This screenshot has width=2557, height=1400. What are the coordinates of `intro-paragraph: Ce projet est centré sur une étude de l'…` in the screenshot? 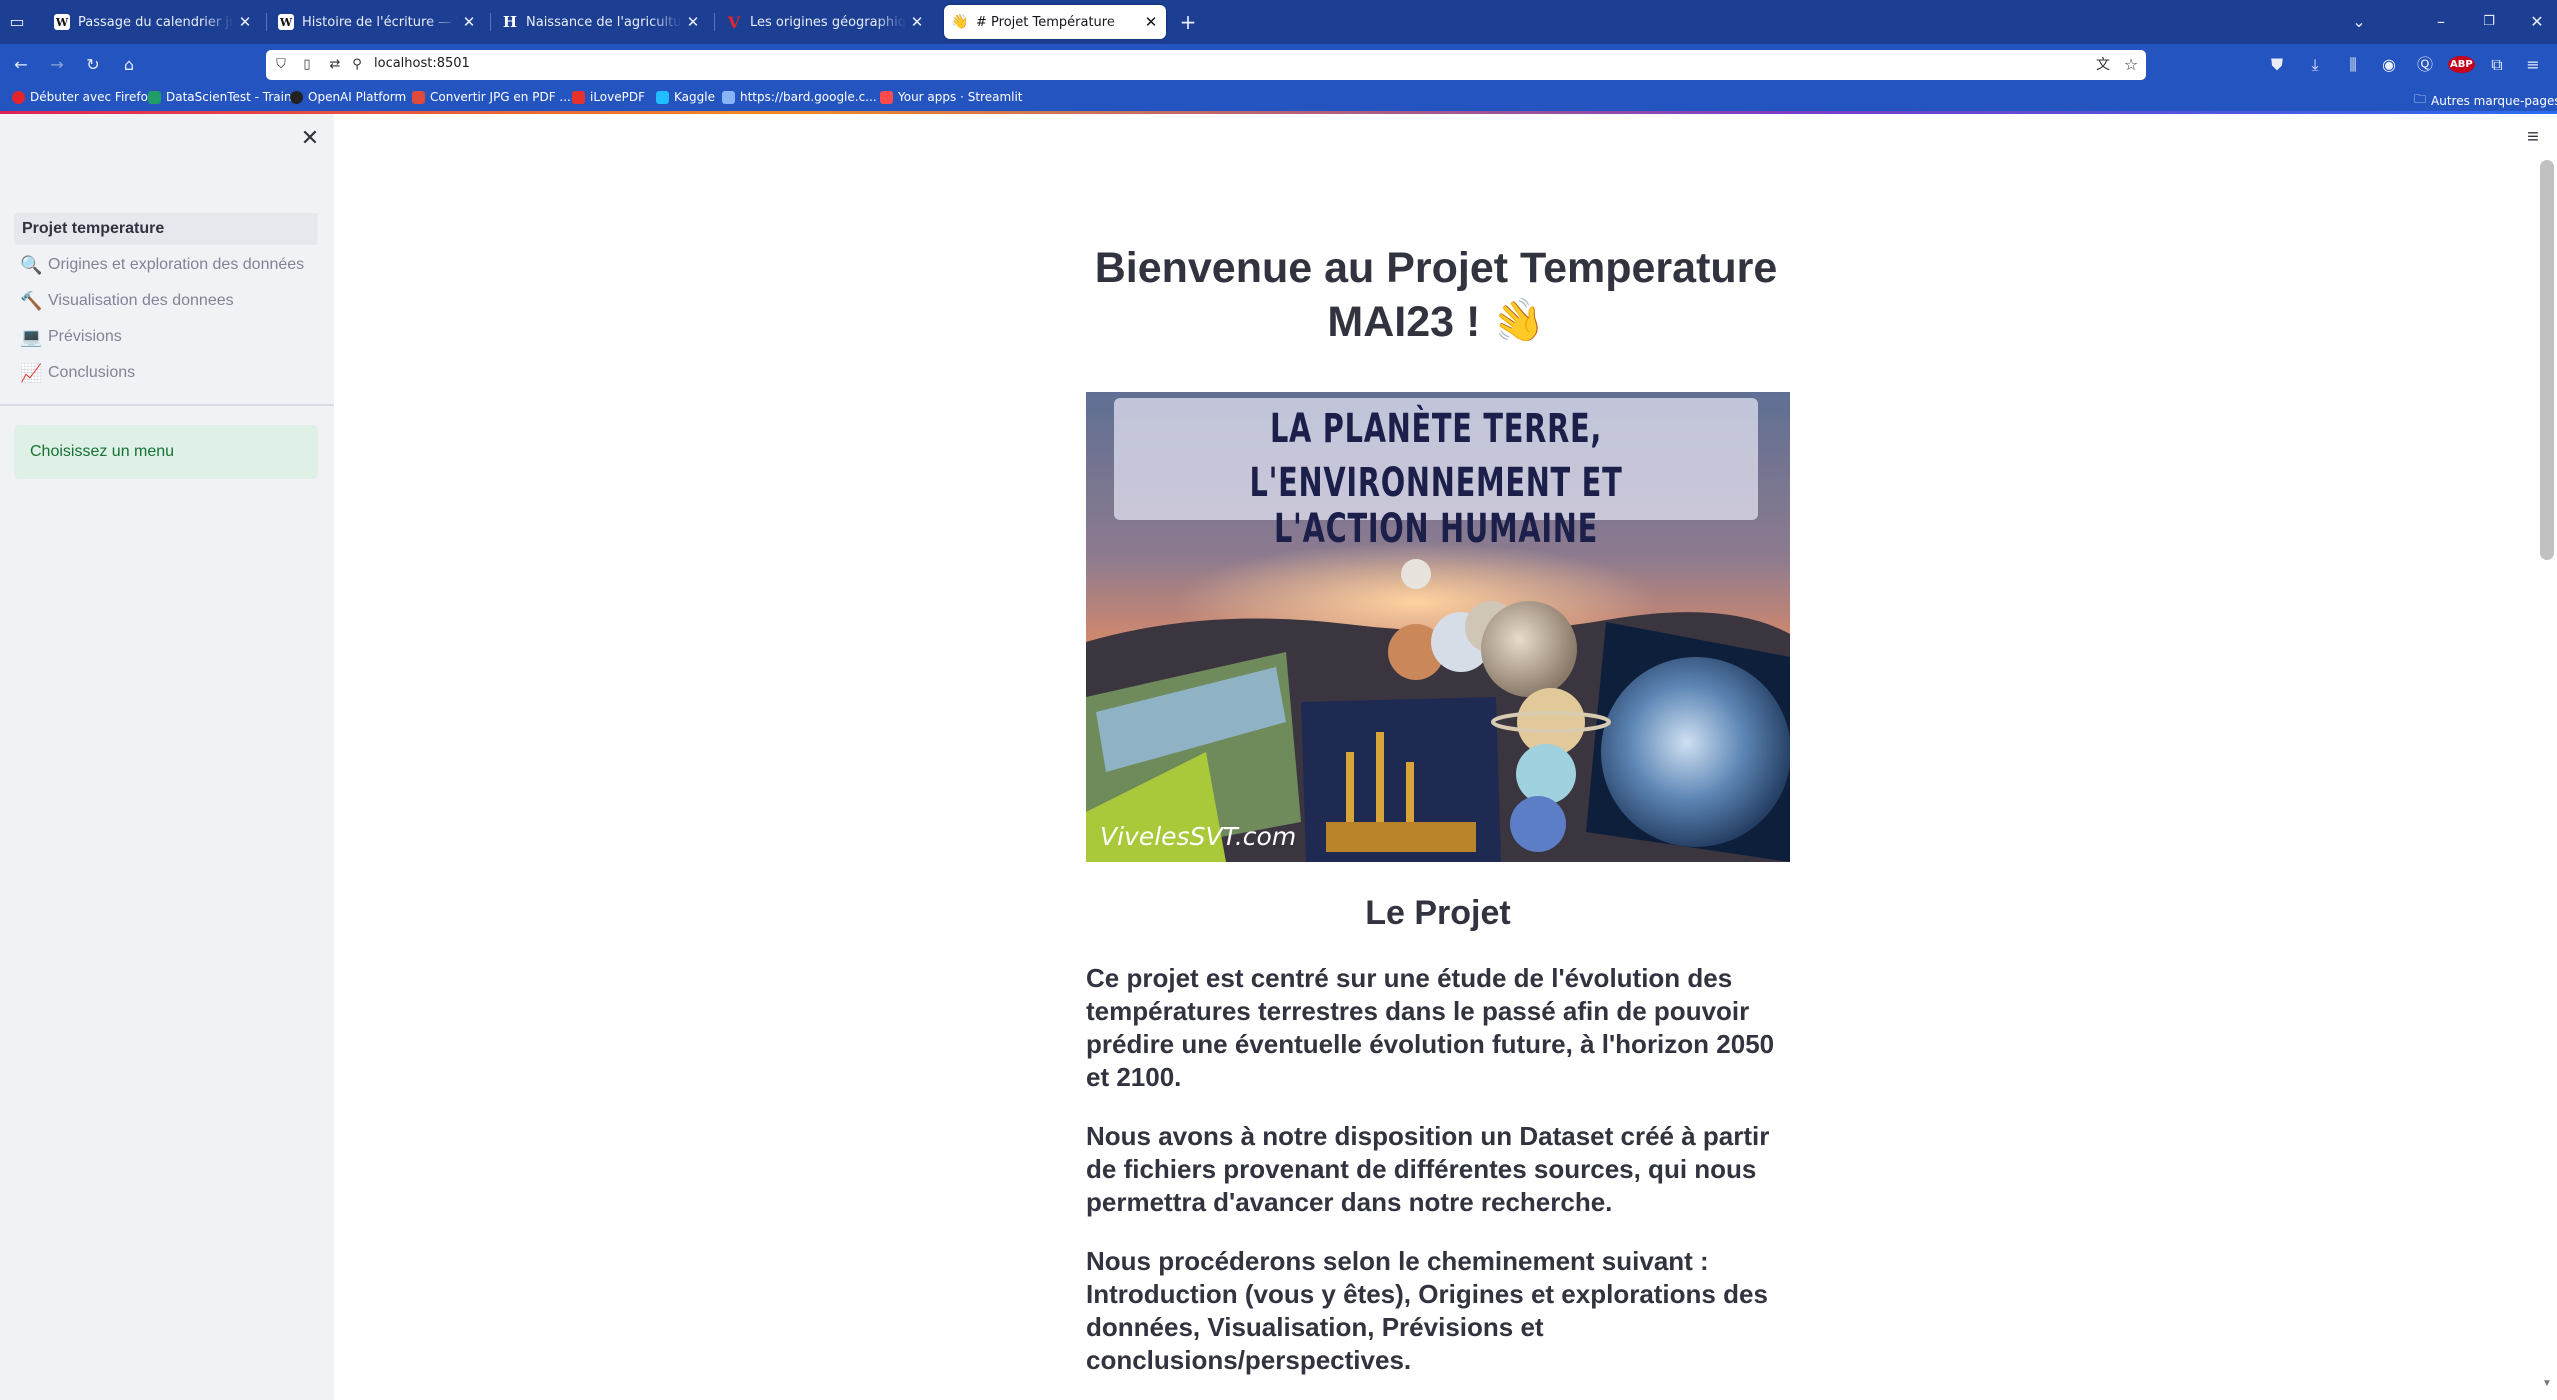 It's located at (1430, 1027).